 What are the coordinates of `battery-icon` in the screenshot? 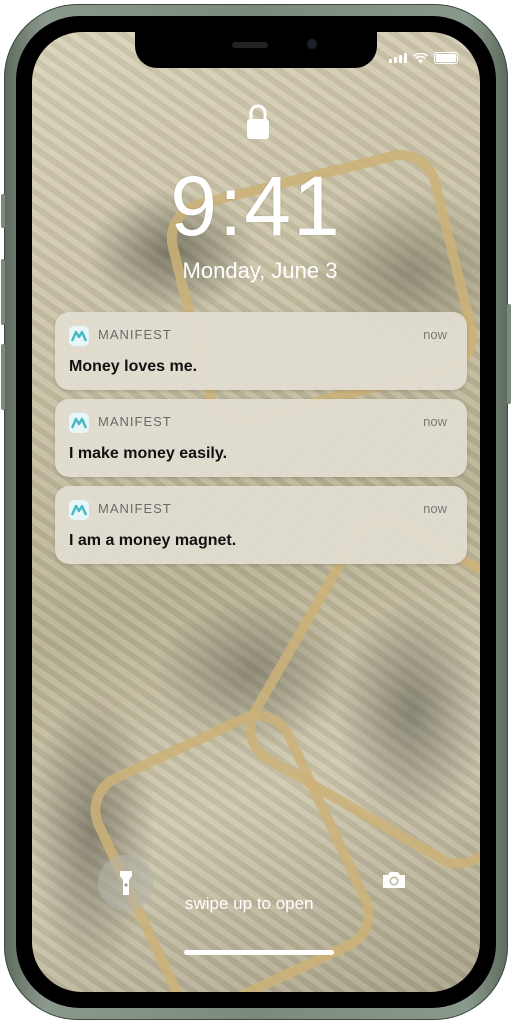 It's located at (446, 58).